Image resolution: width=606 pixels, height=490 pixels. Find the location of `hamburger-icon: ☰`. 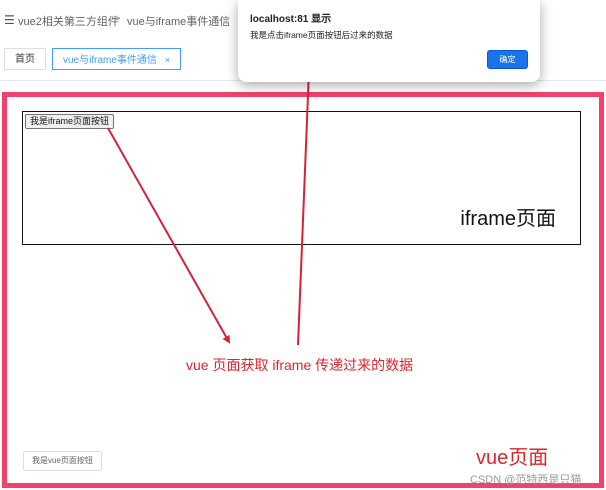

hamburger-icon: ☰ is located at coordinates (9, 20).